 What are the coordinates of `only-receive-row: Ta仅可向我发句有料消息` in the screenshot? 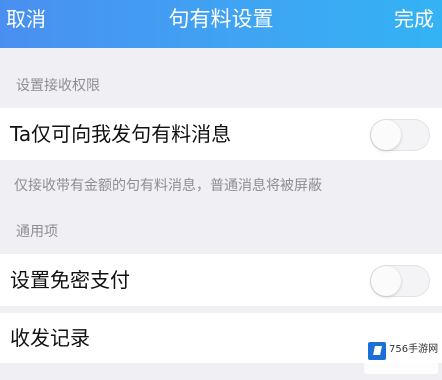 It's located at (221, 134).